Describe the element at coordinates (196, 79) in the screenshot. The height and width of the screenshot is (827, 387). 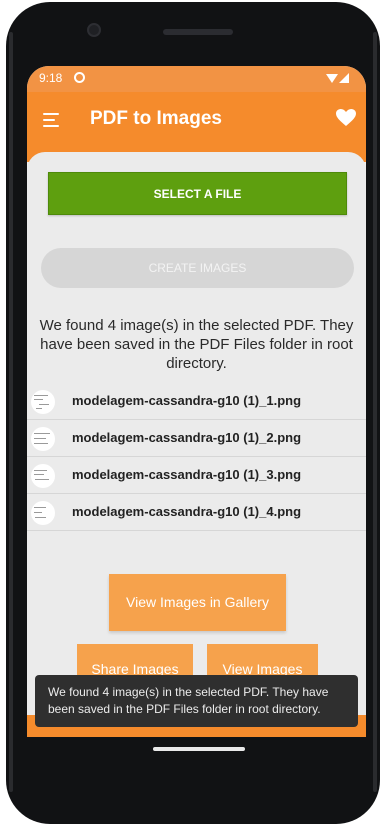
I see `status-bar: 9:18` at that location.